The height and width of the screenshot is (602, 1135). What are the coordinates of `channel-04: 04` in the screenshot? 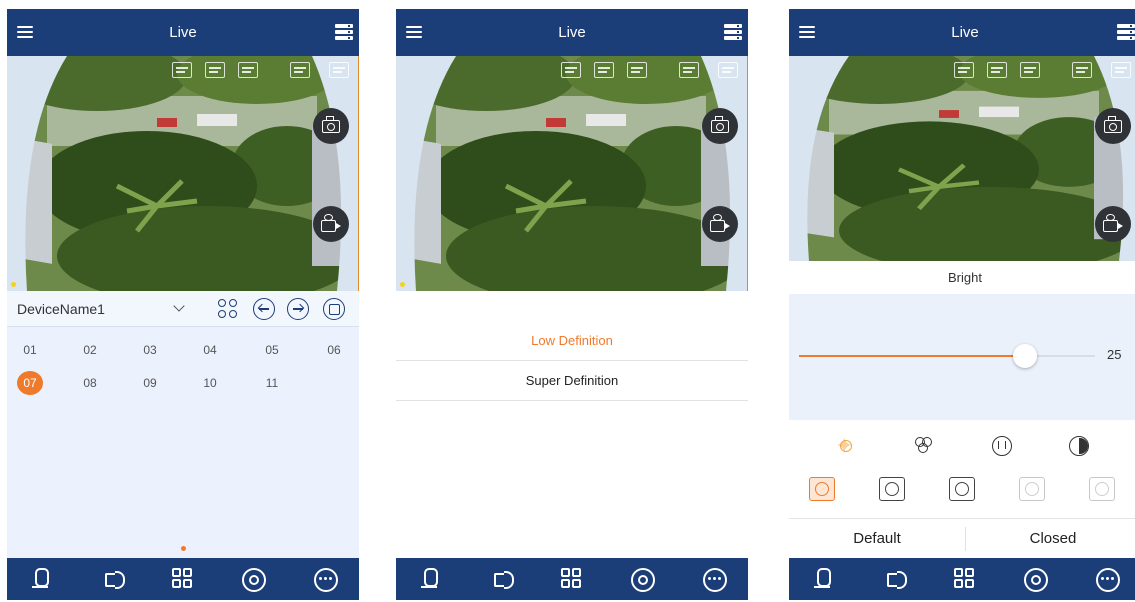 It's located at (210, 350).